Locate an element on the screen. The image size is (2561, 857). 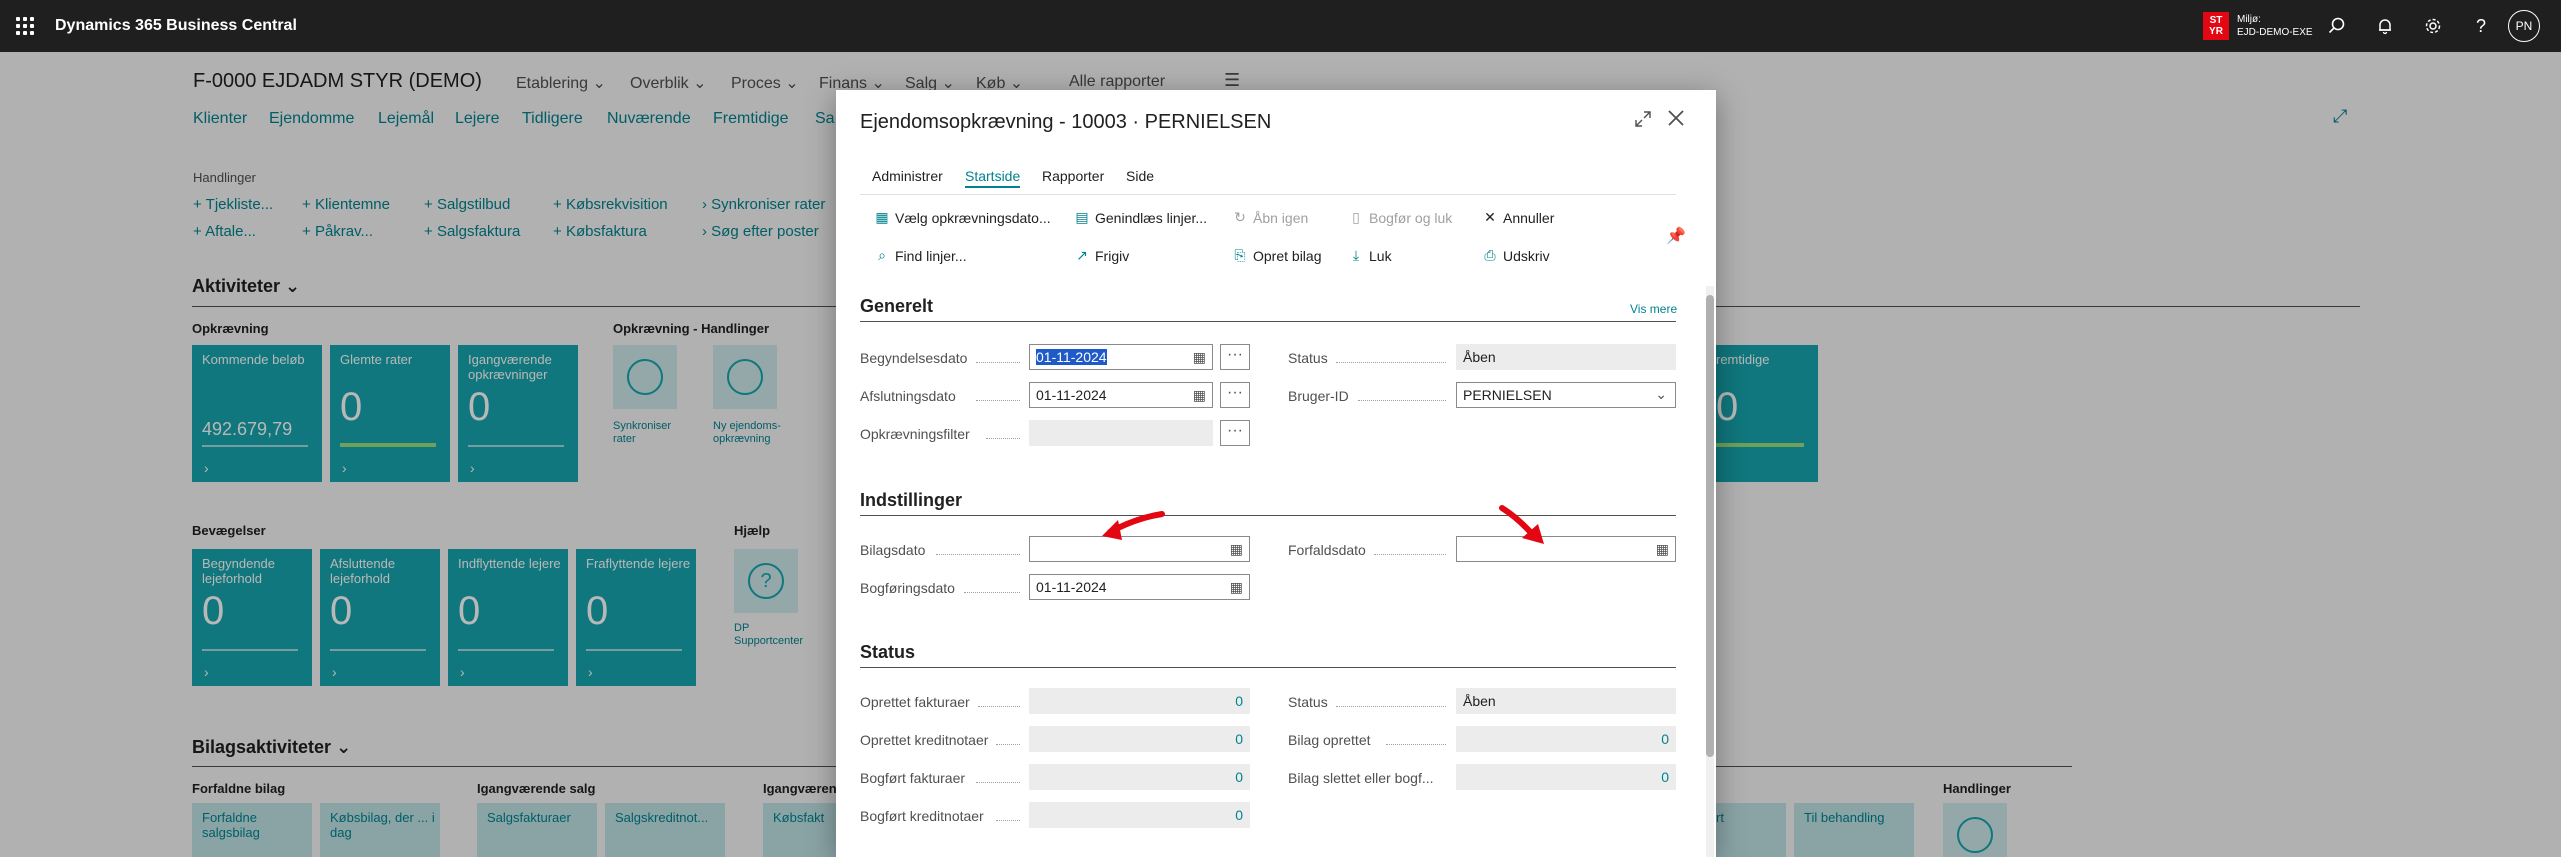
label-bogfoert-fakturaer: Bogført fakturaer is located at coordinates (913, 778).